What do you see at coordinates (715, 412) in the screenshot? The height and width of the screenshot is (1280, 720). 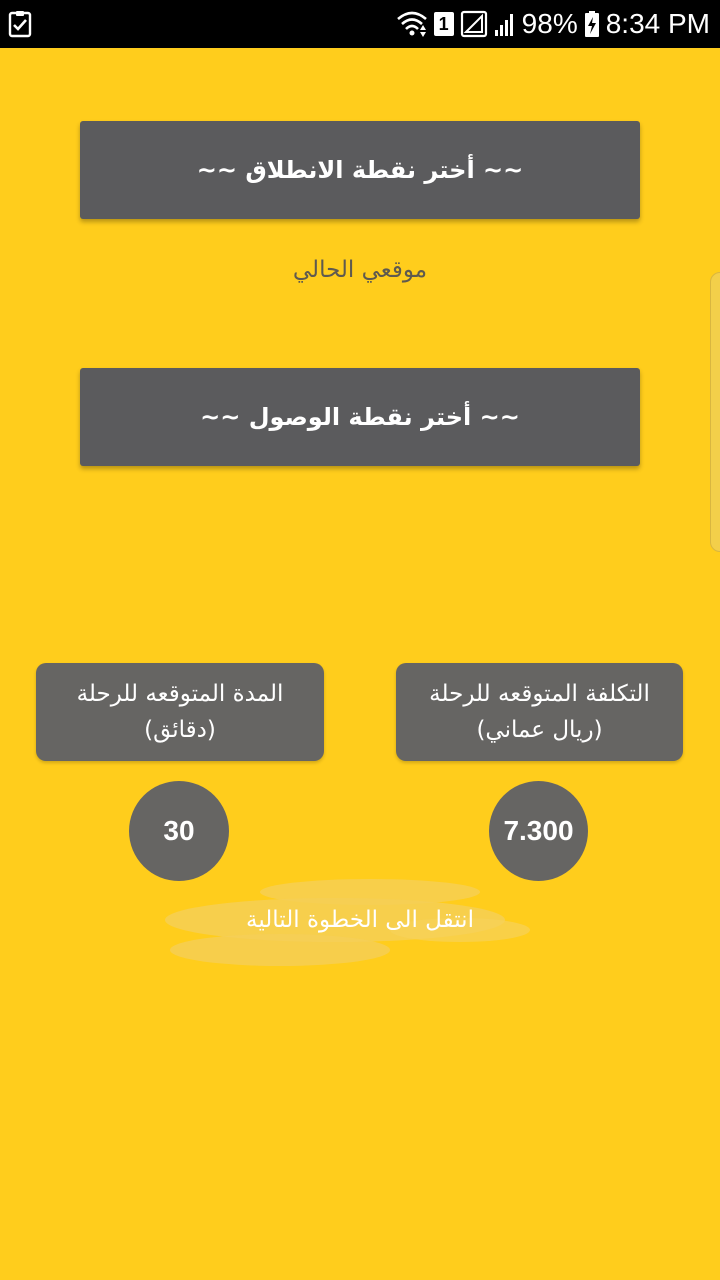 I see `side-drawer-handle` at bounding box center [715, 412].